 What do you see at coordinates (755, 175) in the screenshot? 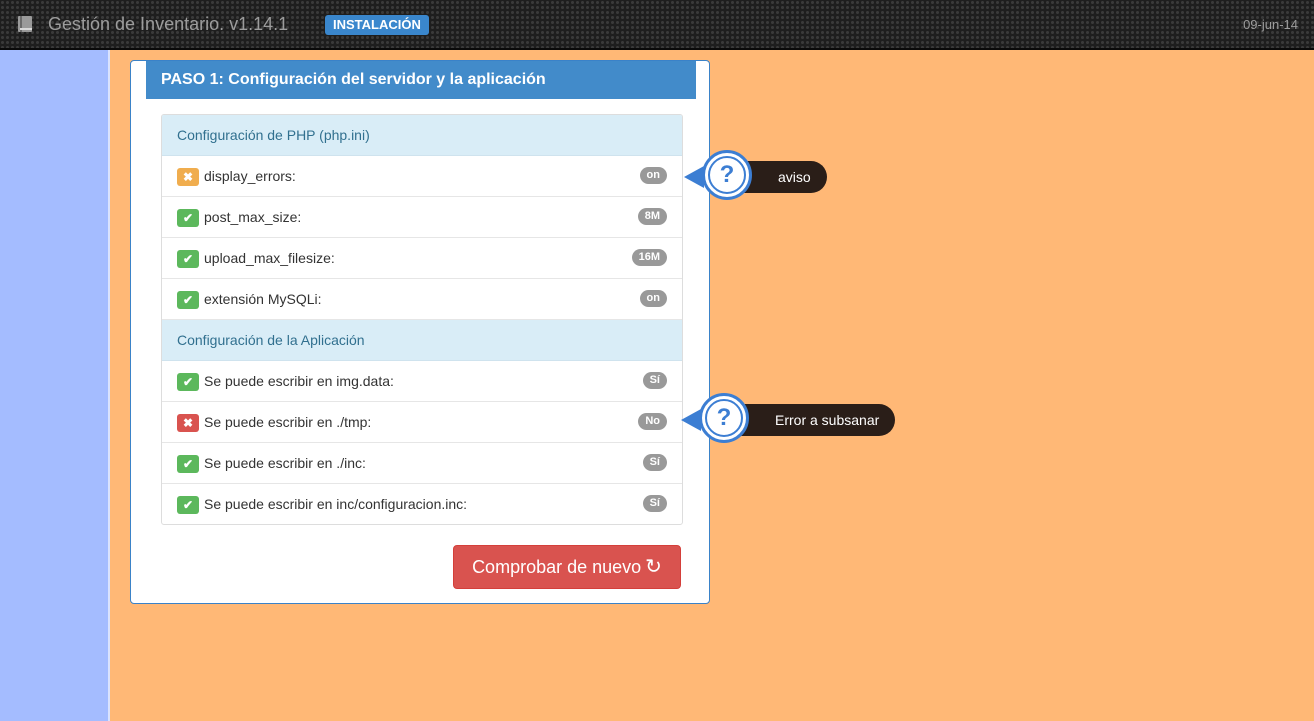
I see `warning-tooltip: ? aviso` at bounding box center [755, 175].